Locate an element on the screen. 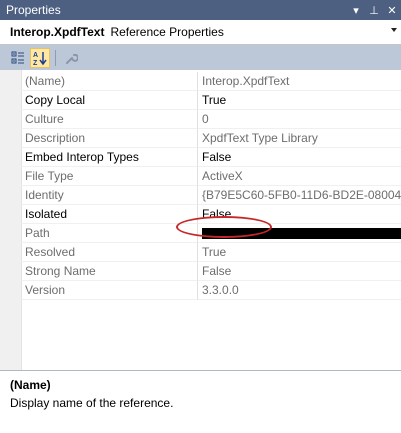  object-type: Reference Properties is located at coordinates (167, 32).